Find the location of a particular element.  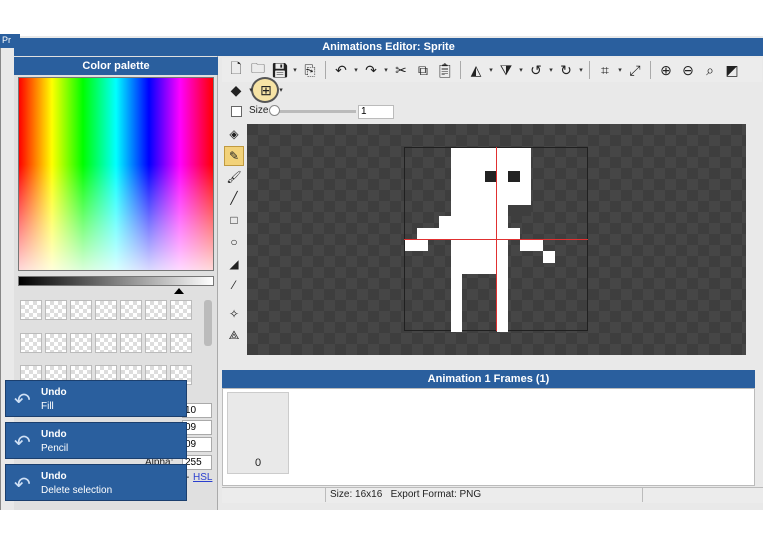

rotate-left-icon: ↺ is located at coordinates (536, 70).